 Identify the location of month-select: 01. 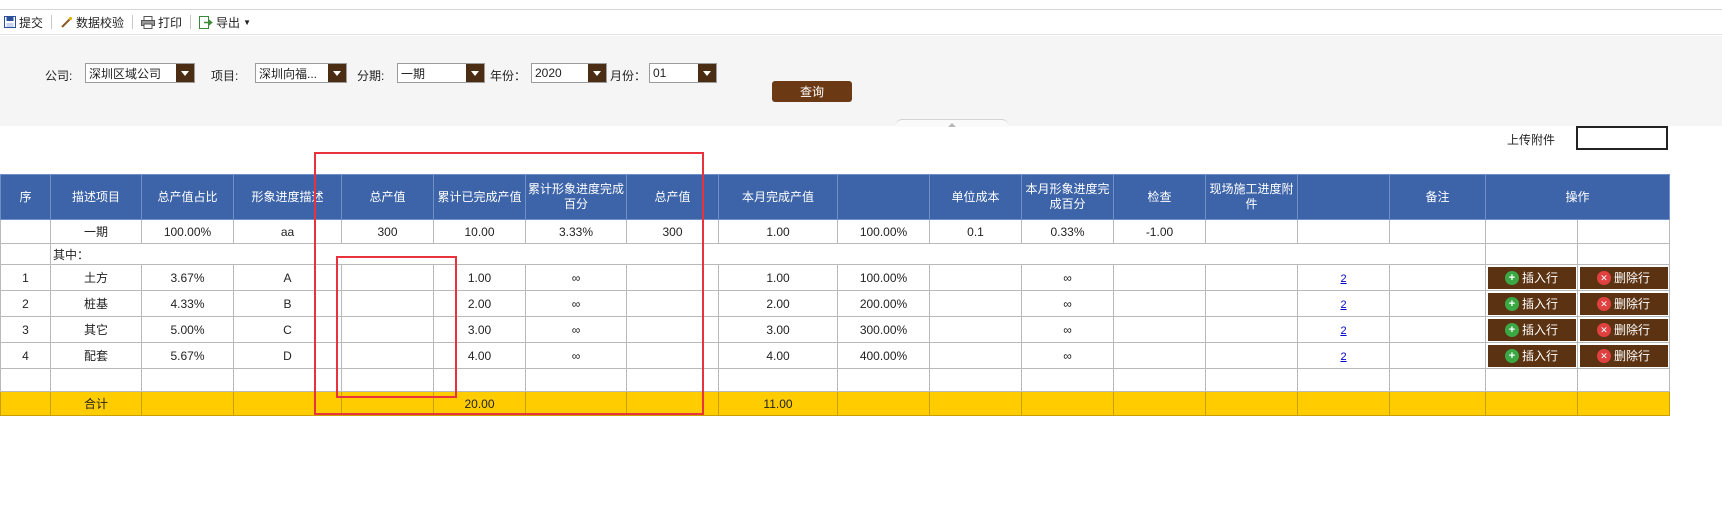
(683, 73).